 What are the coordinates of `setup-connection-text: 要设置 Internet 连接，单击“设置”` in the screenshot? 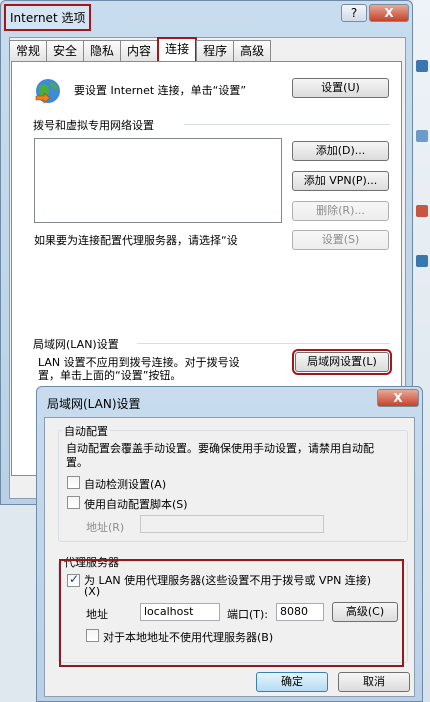 It's located at (160, 90).